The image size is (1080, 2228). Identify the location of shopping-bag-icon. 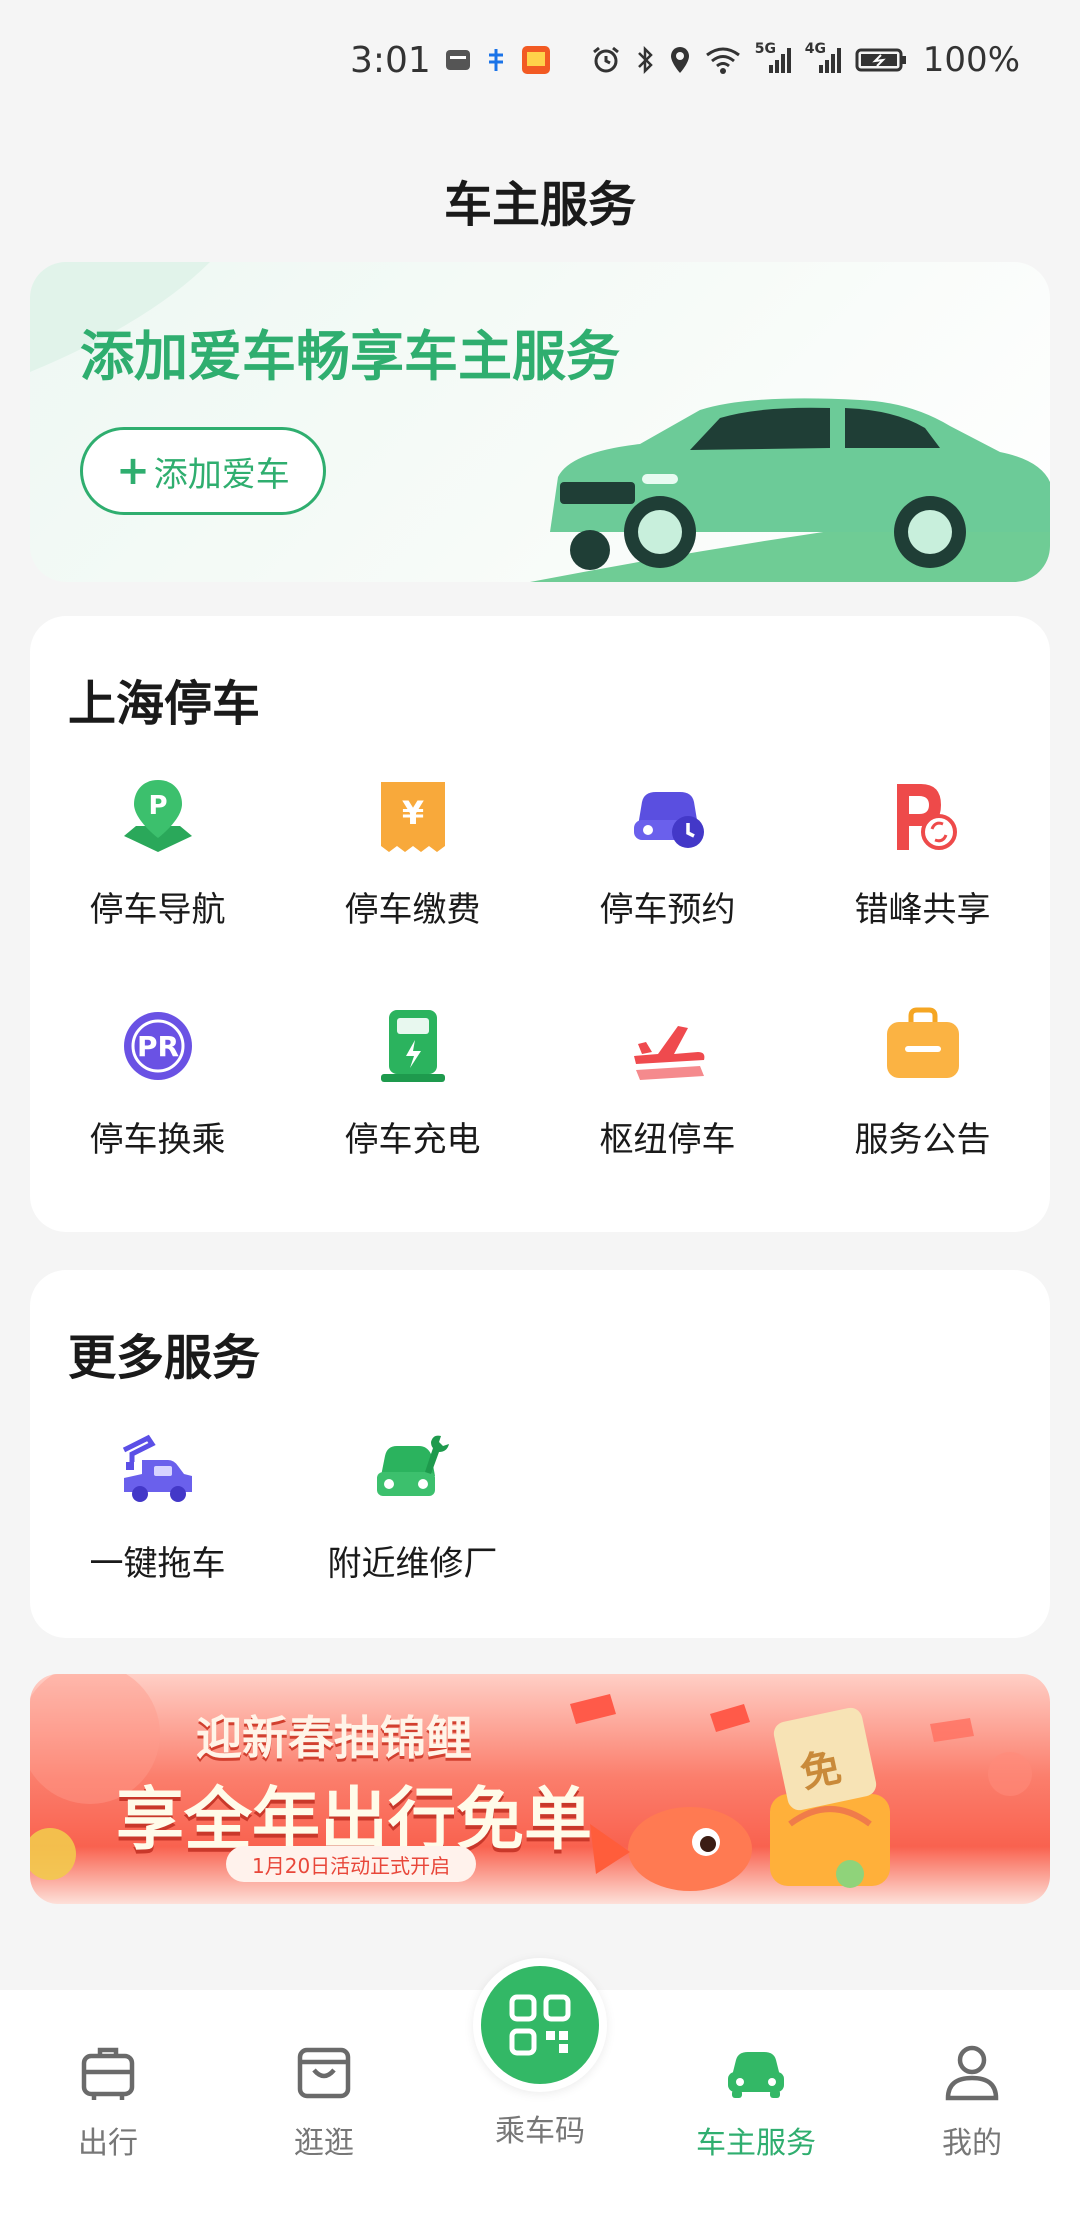
(324, 2072).